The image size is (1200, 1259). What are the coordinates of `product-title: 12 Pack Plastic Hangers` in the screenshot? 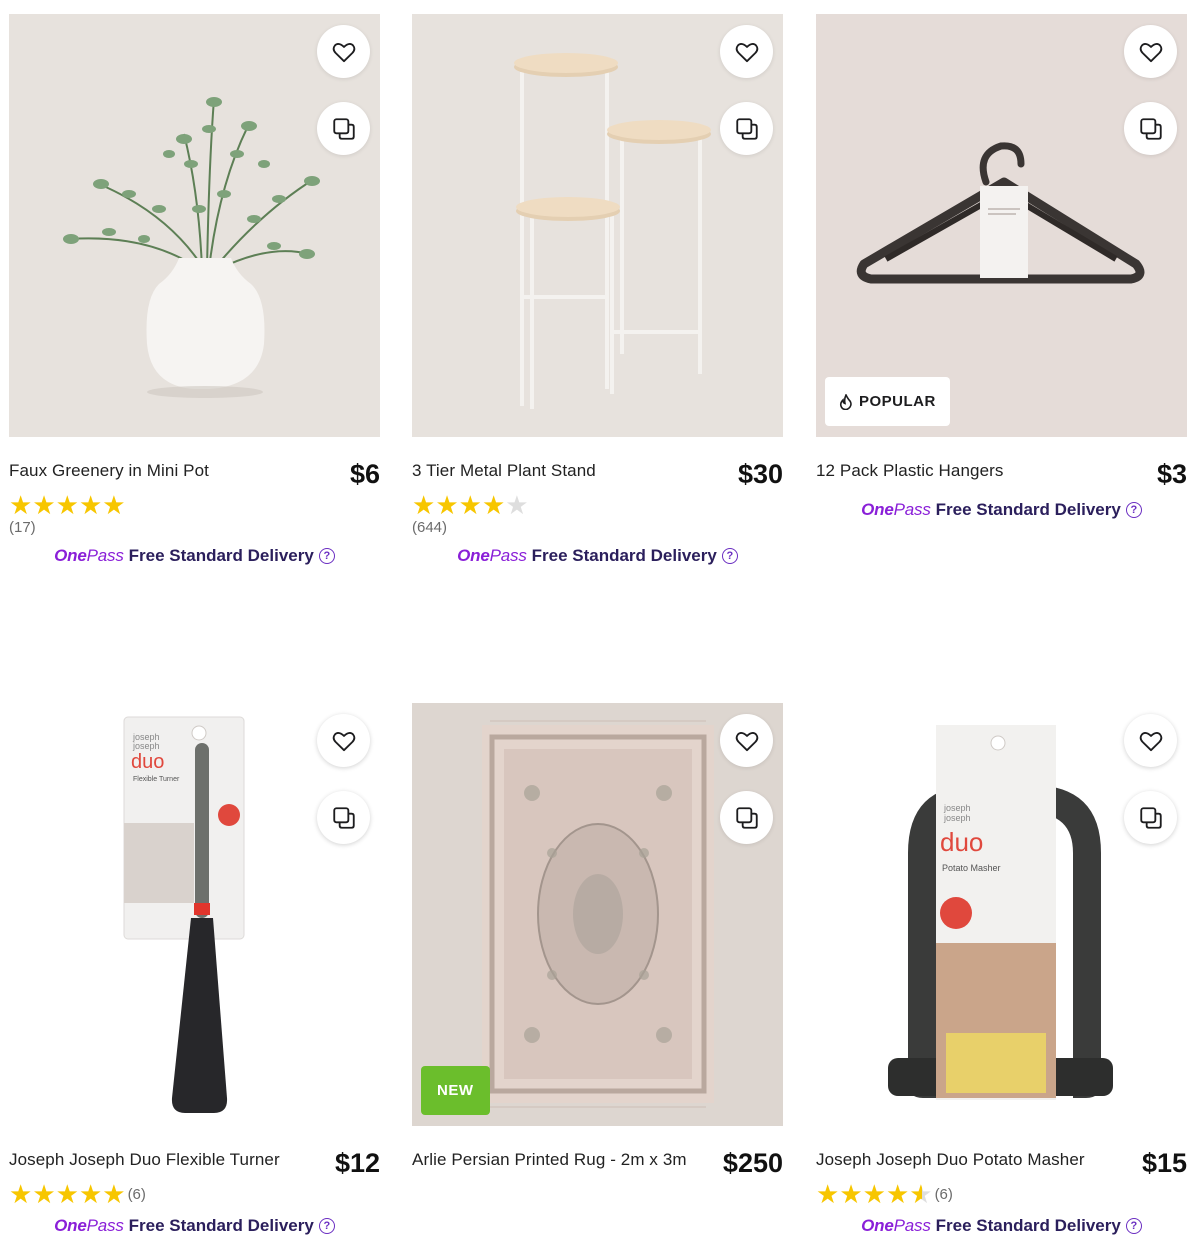 It's located at (910, 470).